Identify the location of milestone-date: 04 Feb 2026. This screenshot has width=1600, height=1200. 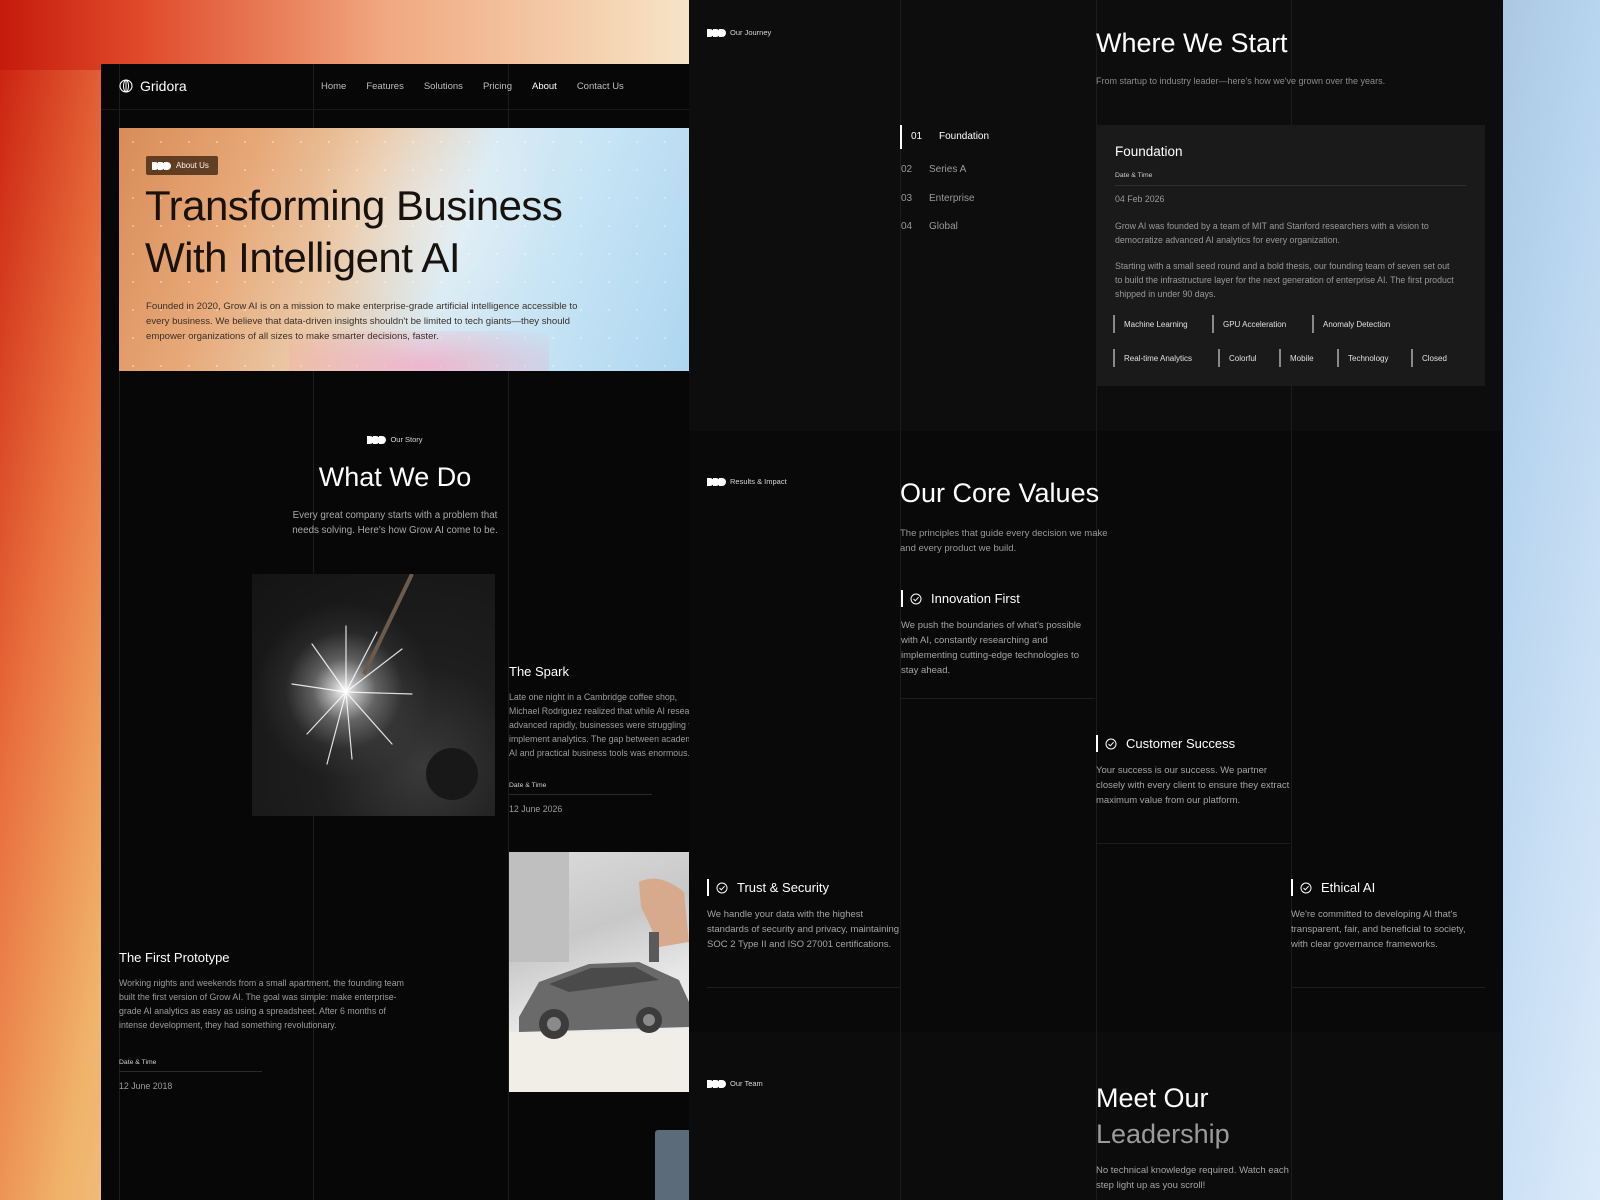
(1140, 199).